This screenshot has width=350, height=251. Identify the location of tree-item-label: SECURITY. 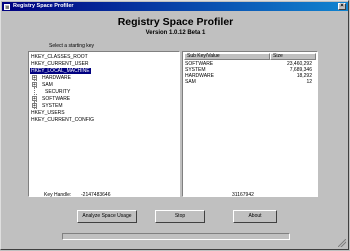
(58, 92).